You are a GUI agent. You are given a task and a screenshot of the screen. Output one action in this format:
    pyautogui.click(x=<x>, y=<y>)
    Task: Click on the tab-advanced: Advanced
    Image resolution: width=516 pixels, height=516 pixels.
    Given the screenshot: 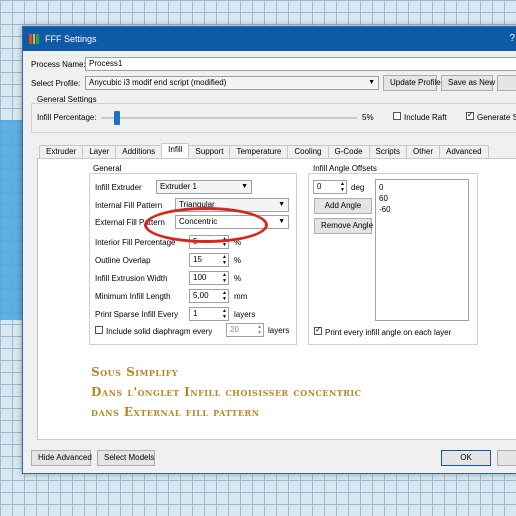 What is the action you would take?
    pyautogui.click(x=463, y=151)
    